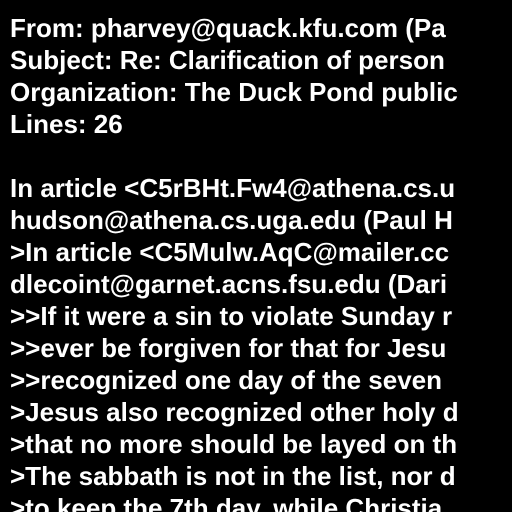  Describe the element at coordinates (231, 220) in the screenshot. I see `body-line: hudson@athena.cs.uga.edu (Paul H` at that location.